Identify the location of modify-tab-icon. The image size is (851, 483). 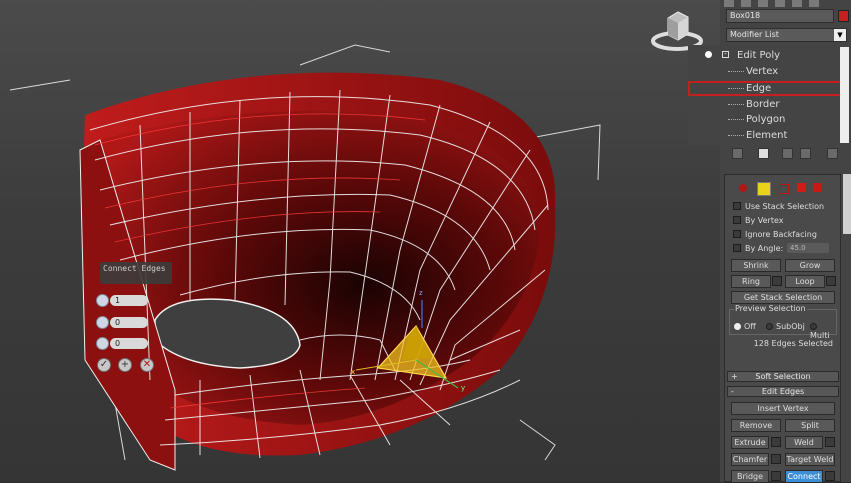
(746, 3).